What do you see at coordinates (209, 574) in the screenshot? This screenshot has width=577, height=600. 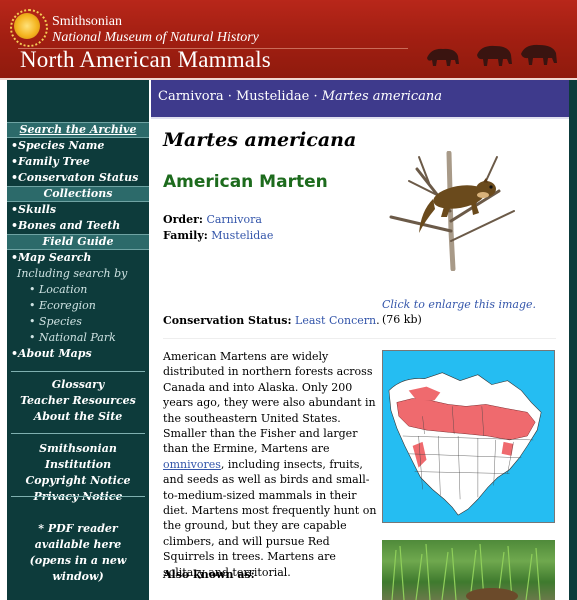 I see `also-known-as-label: Also known as:` at bounding box center [209, 574].